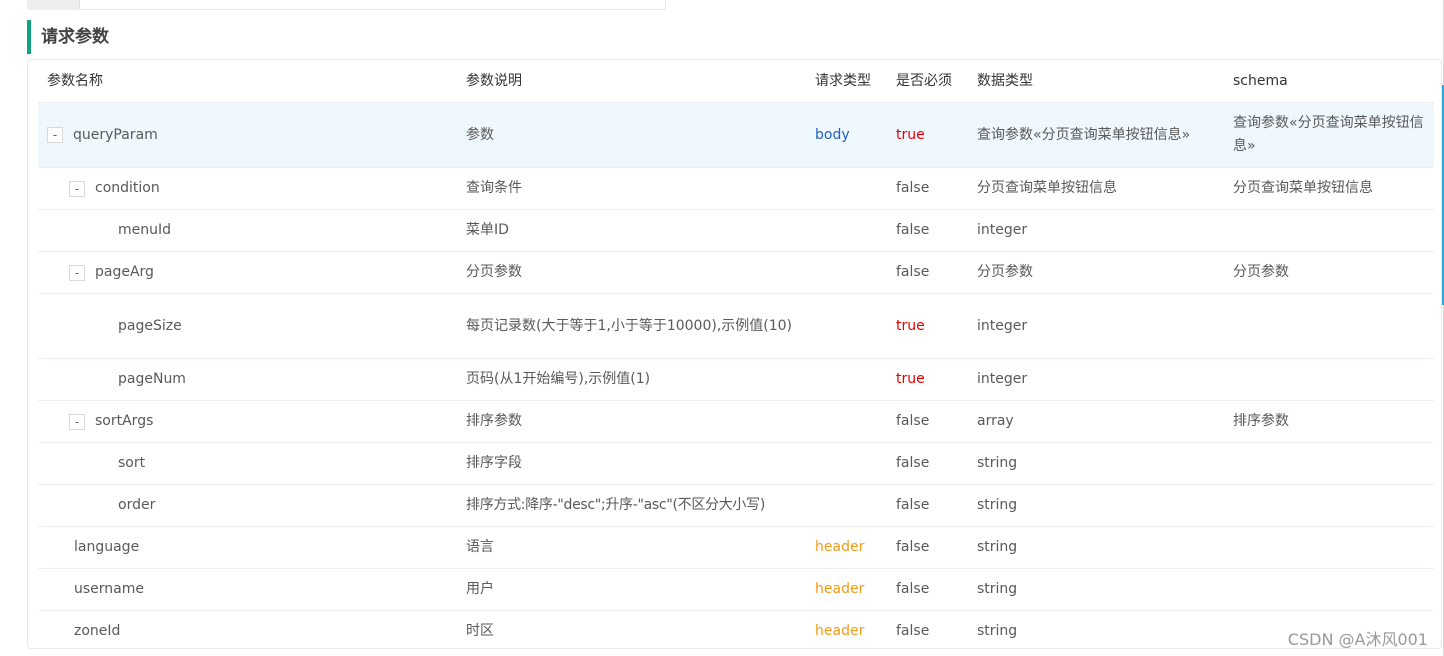 Image resolution: width=1444 pixels, height=656 pixels. What do you see at coordinates (262, 188) in the screenshot?
I see `param-name-cell: - condition` at bounding box center [262, 188].